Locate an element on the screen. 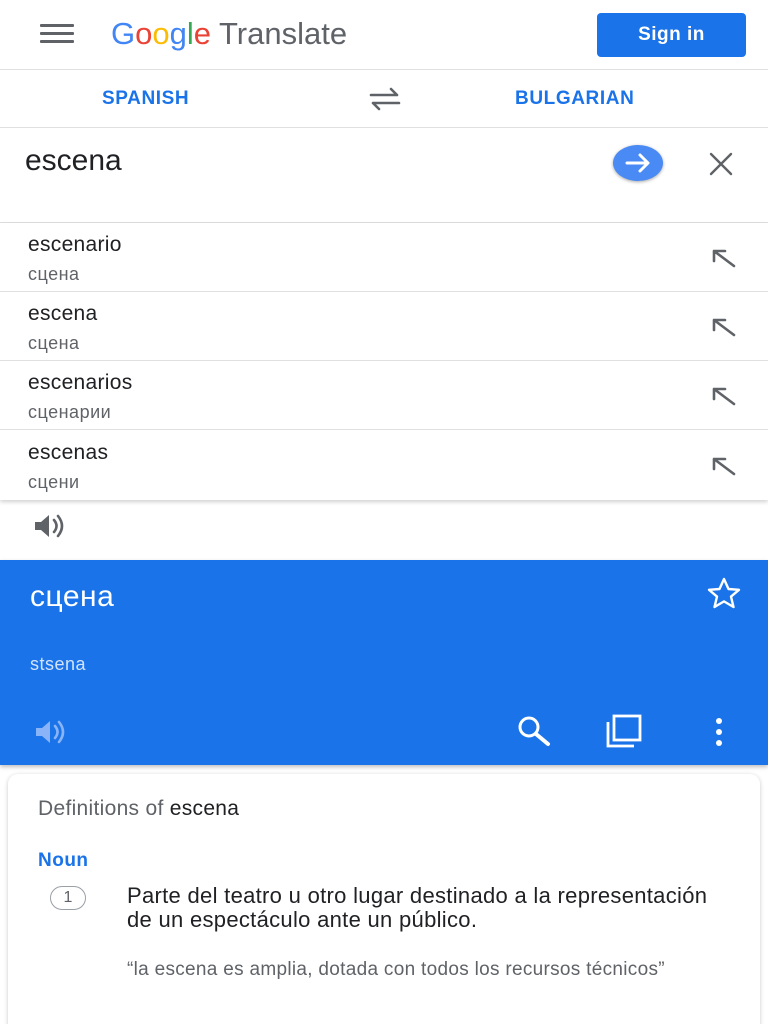  close-icon is located at coordinates (721, 164).